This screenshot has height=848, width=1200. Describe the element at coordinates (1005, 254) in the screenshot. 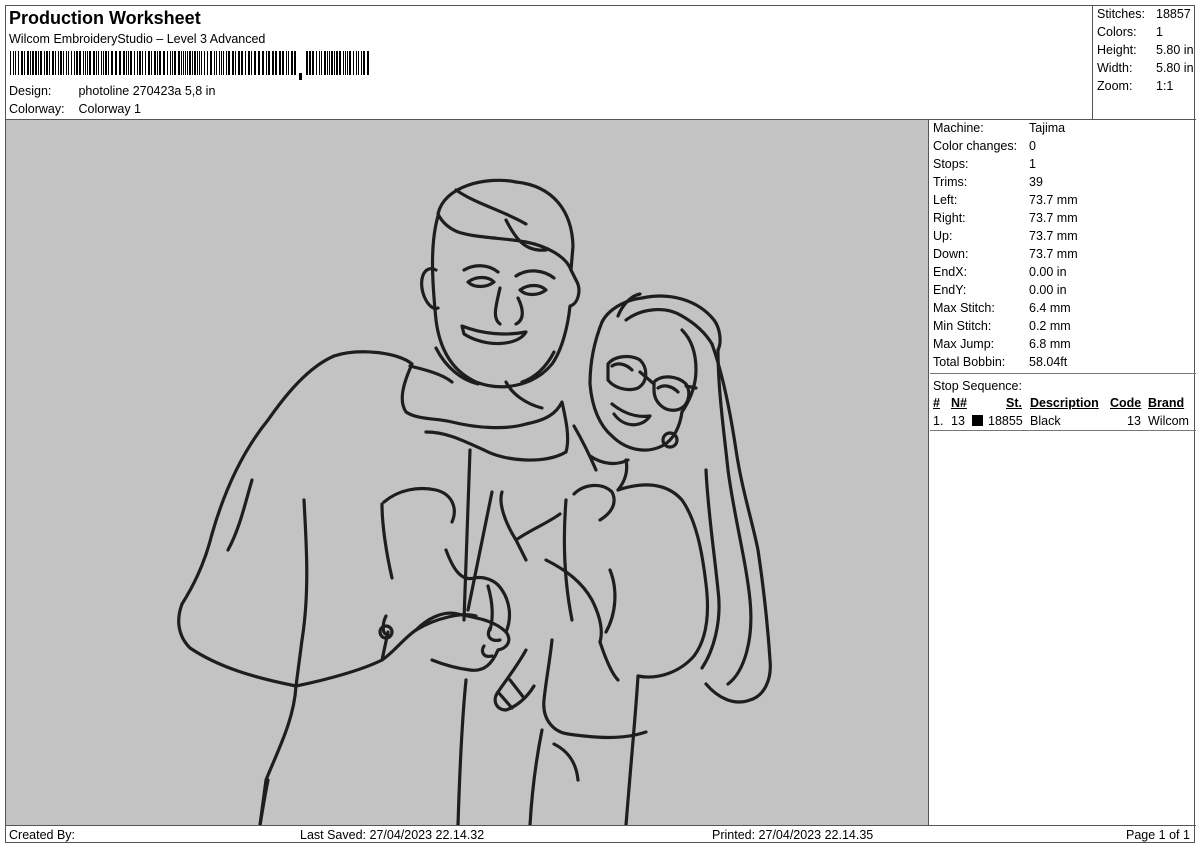

I see `machine-info-row: Down: 73.7 mm` at that location.